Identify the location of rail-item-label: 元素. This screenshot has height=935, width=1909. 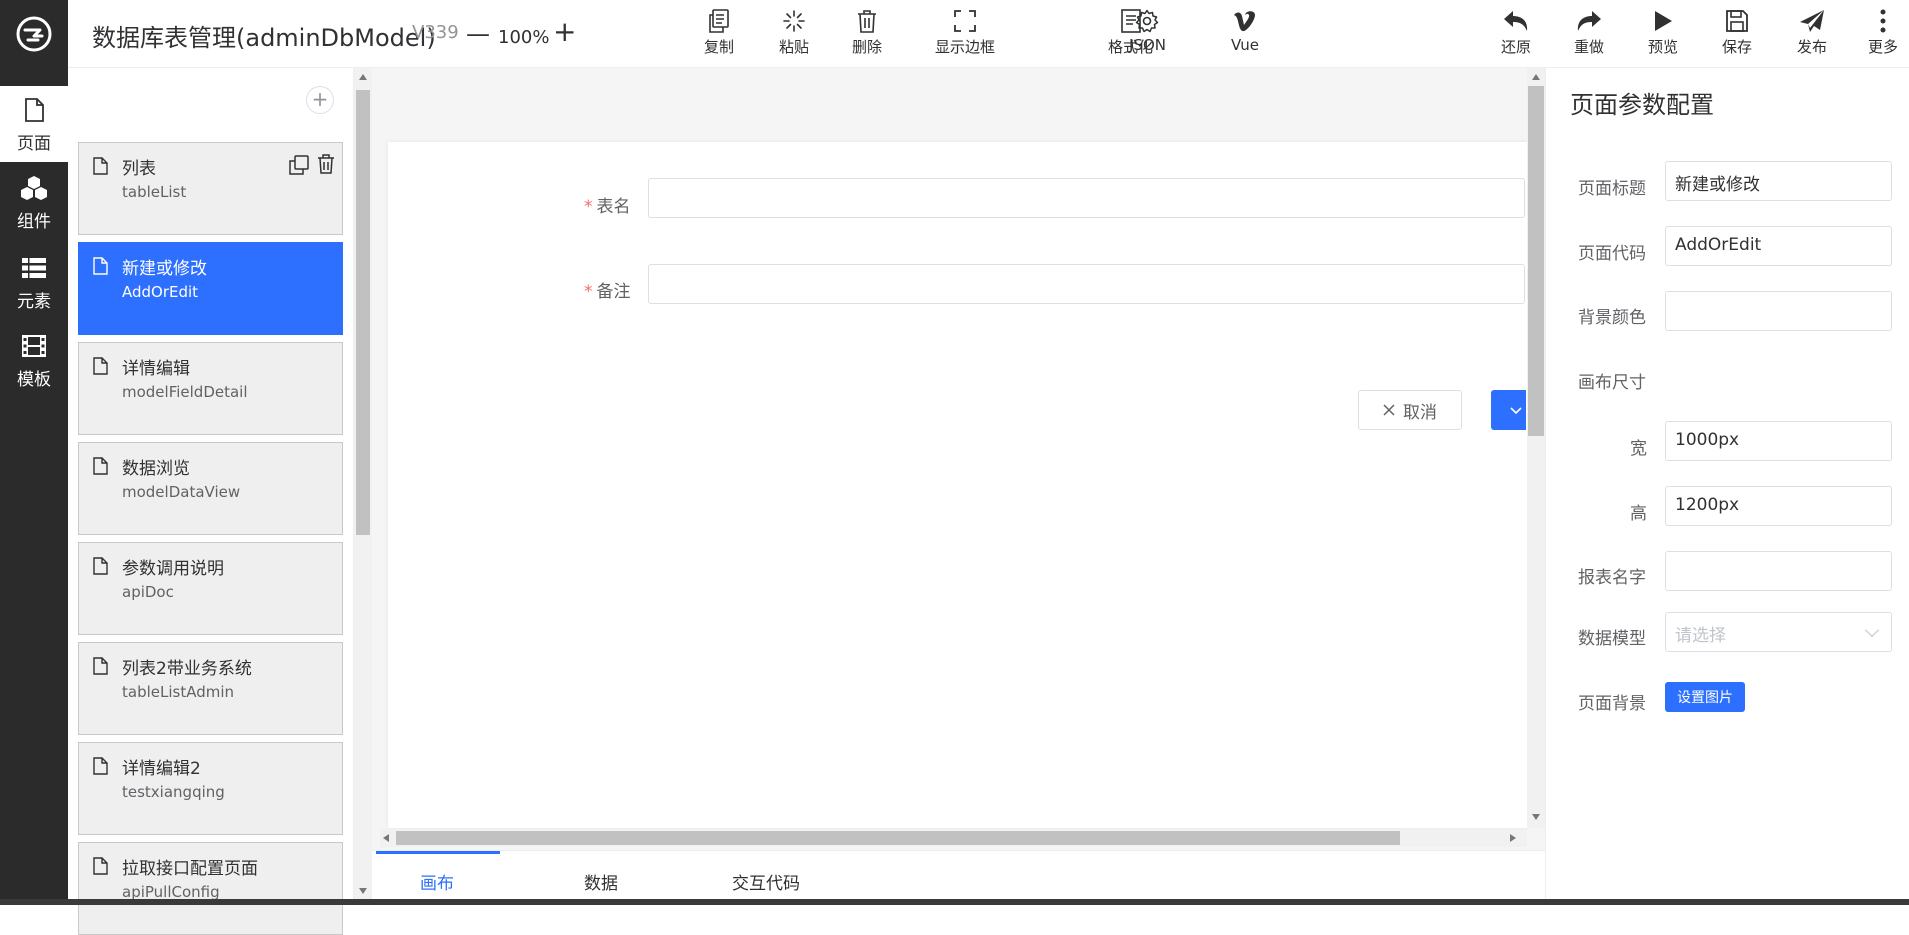
(34, 301).